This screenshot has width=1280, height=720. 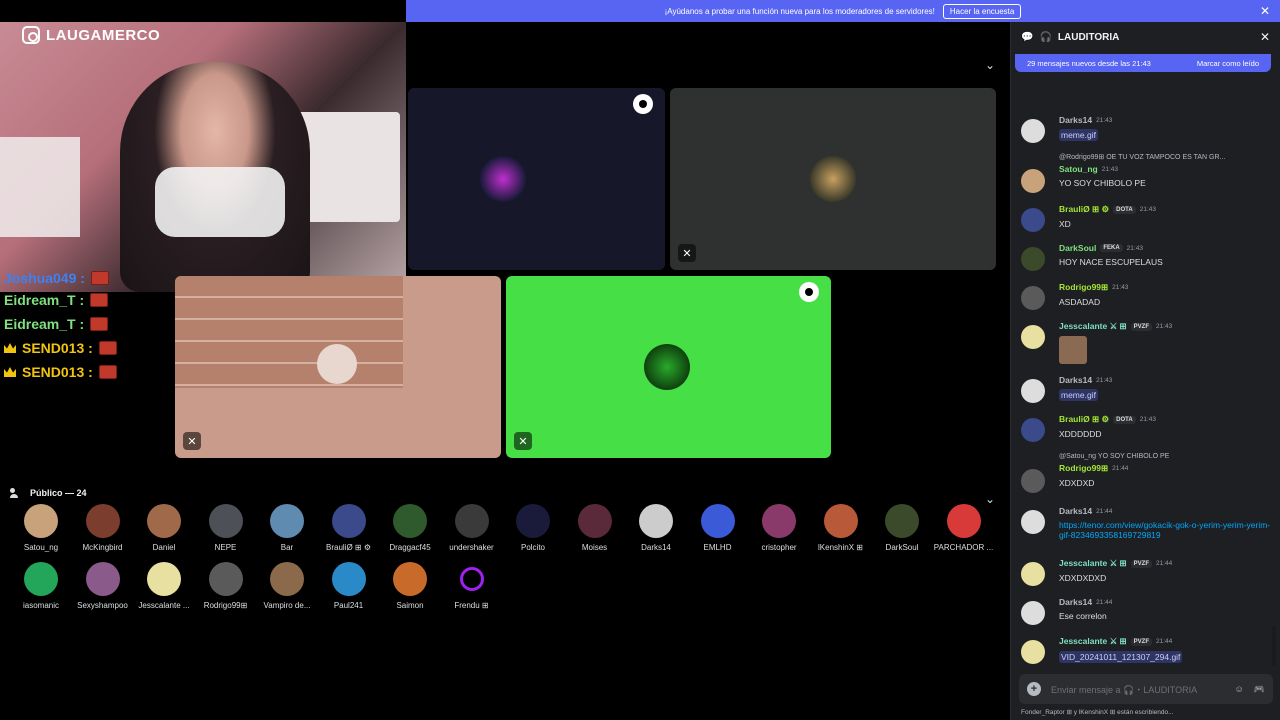 I want to click on stream-chat-line: SEND013 :, so click(x=60, y=372).